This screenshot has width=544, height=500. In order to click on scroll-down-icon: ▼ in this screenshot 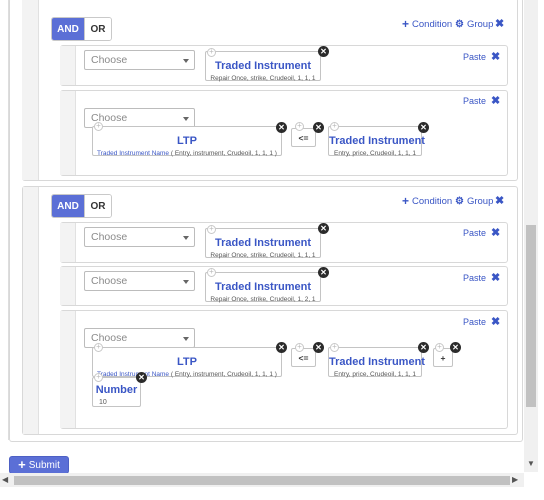, I will do `click(531, 464)`.